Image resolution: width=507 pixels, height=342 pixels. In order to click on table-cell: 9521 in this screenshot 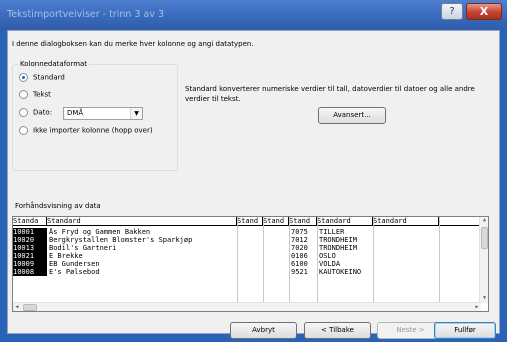, I will do `click(299, 272)`.